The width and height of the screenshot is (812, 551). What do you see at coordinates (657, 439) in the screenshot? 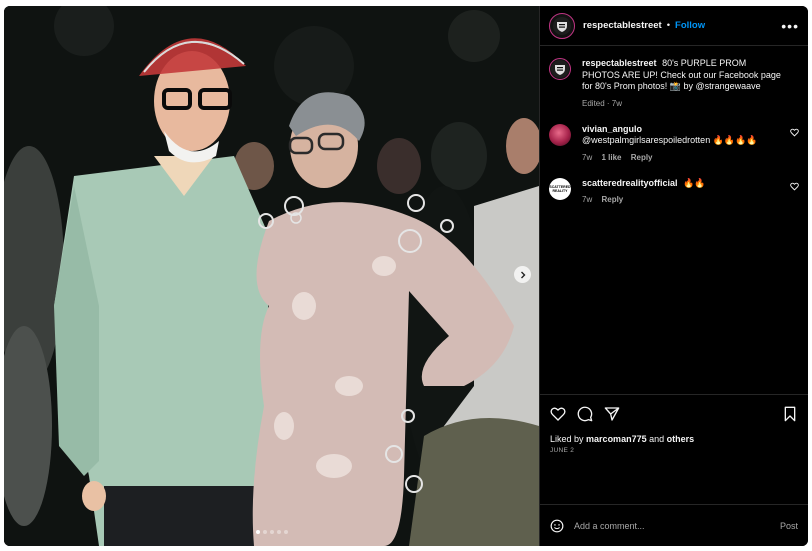
I see `liked-and: and` at bounding box center [657, 439].